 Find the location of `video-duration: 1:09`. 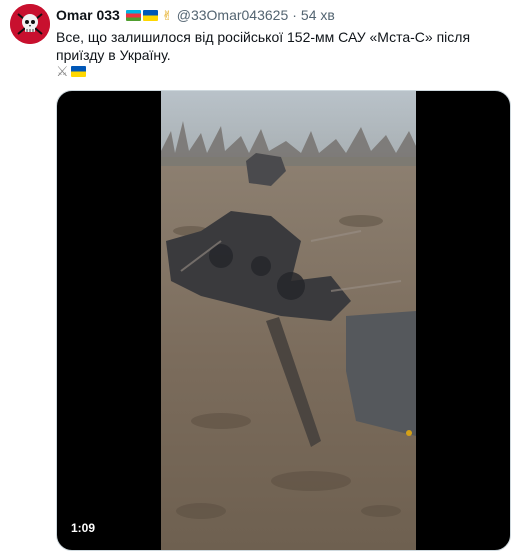

video-duration: 1:09 is located at coordinates (83, 528).